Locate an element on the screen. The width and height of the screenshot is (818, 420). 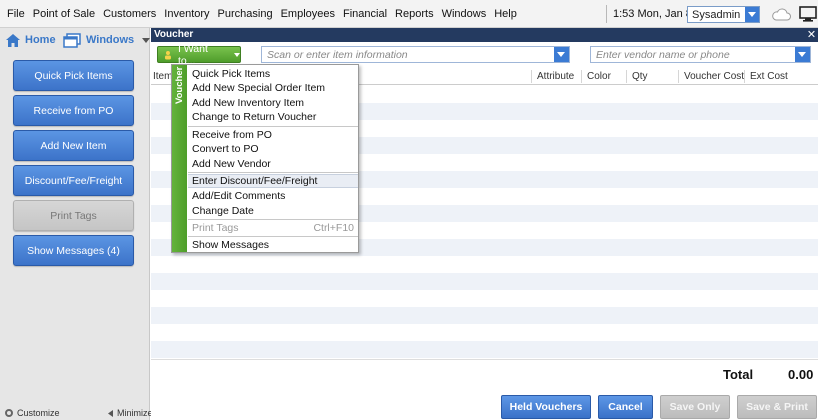
add-new-item-button: Add New Item is located at coordinates (73, 145).